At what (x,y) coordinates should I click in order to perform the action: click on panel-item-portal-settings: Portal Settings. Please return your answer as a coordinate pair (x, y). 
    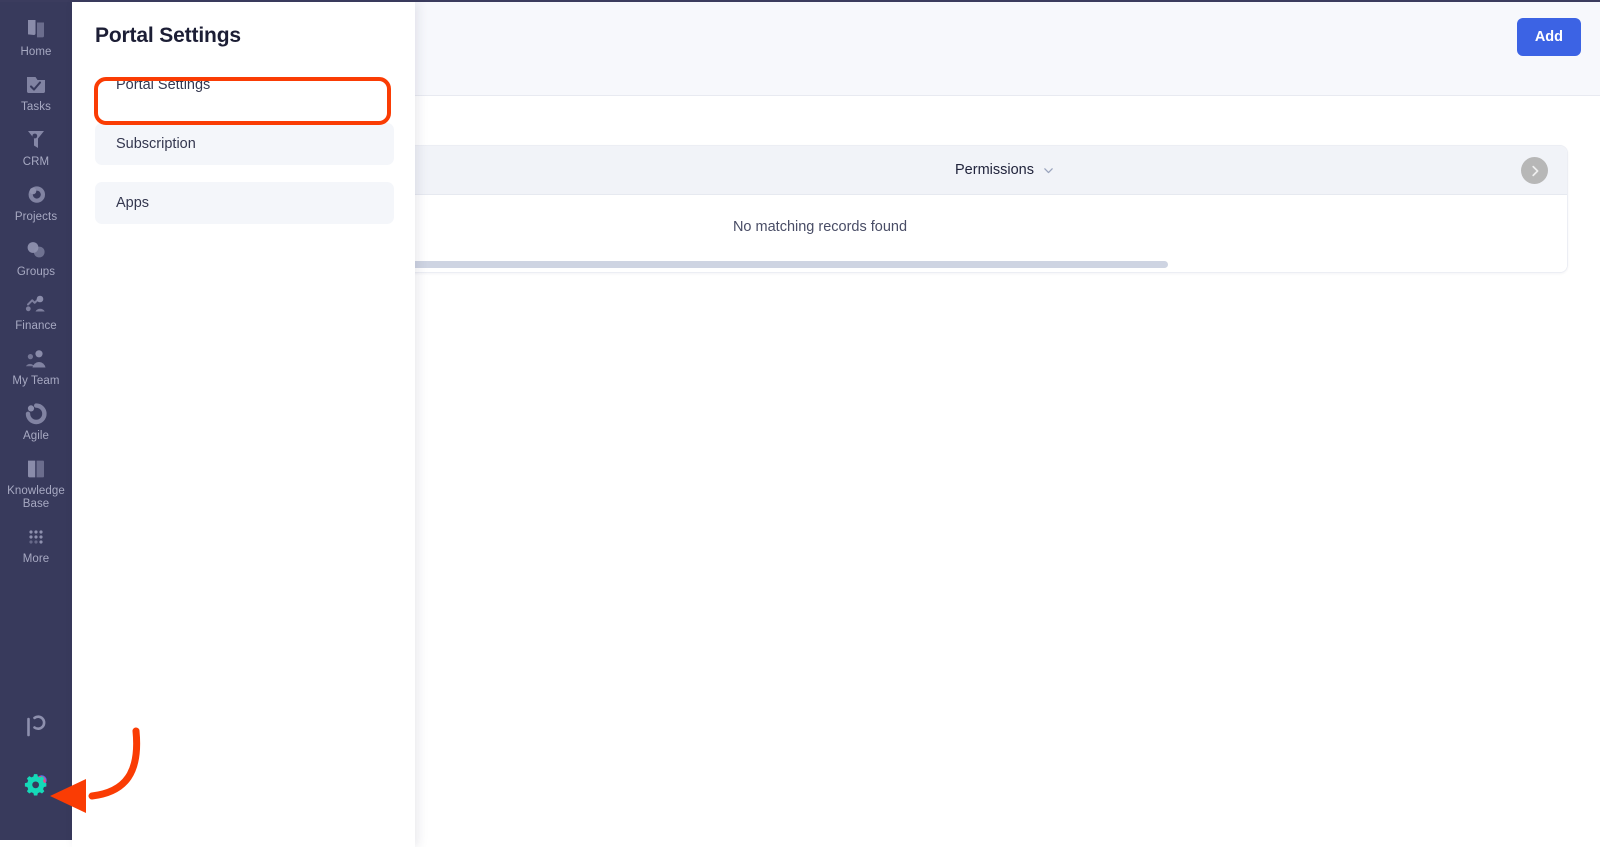
    Looking at the image, I should click on (244, 85).